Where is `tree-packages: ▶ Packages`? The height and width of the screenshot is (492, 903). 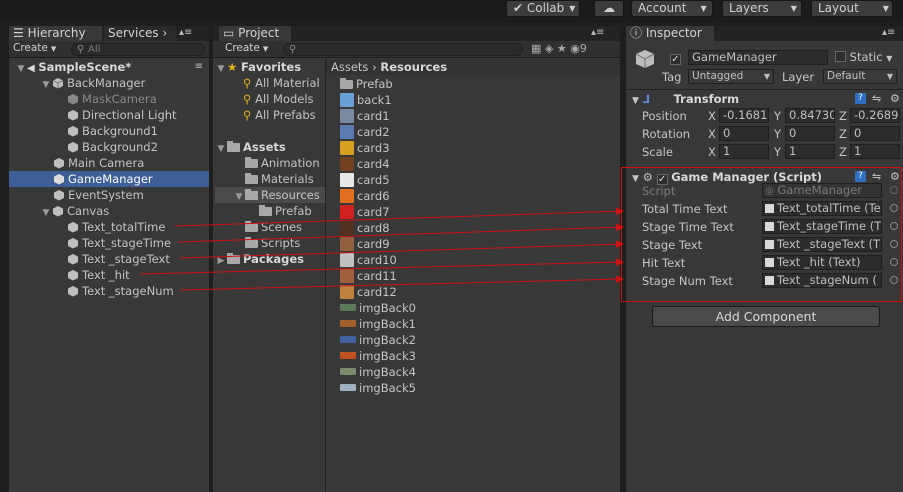 tree-packages: ▶ Packages is located at coordinates (270, 259).